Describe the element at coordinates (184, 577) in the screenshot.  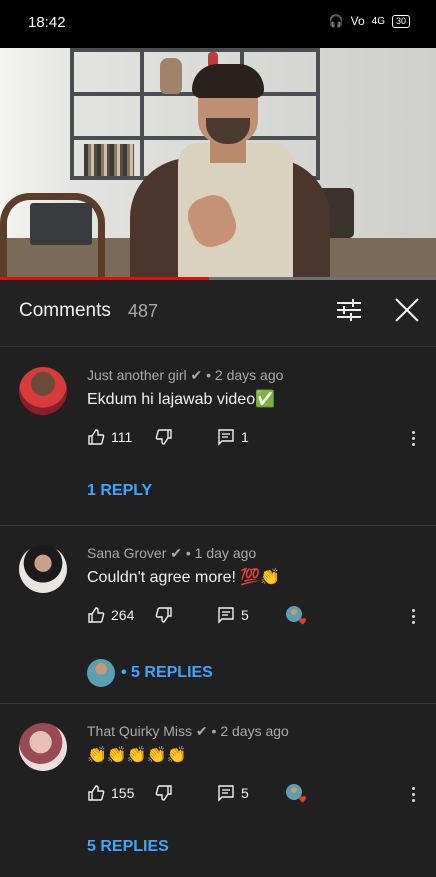
I see `comment-text: Couldn't agree more! 💯👏` at that location.